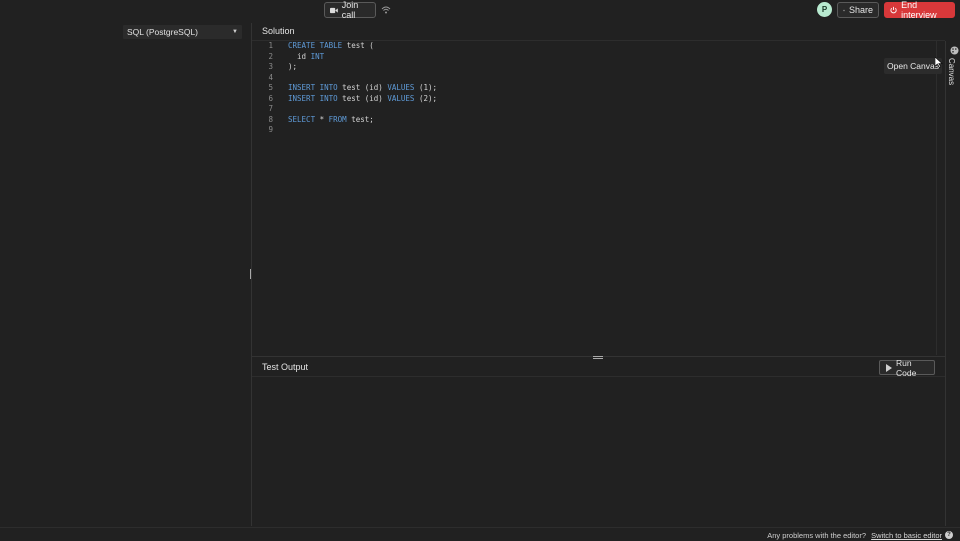  I want to click on code-line: 1 CREATE TABLE test (, so click(594, 46).